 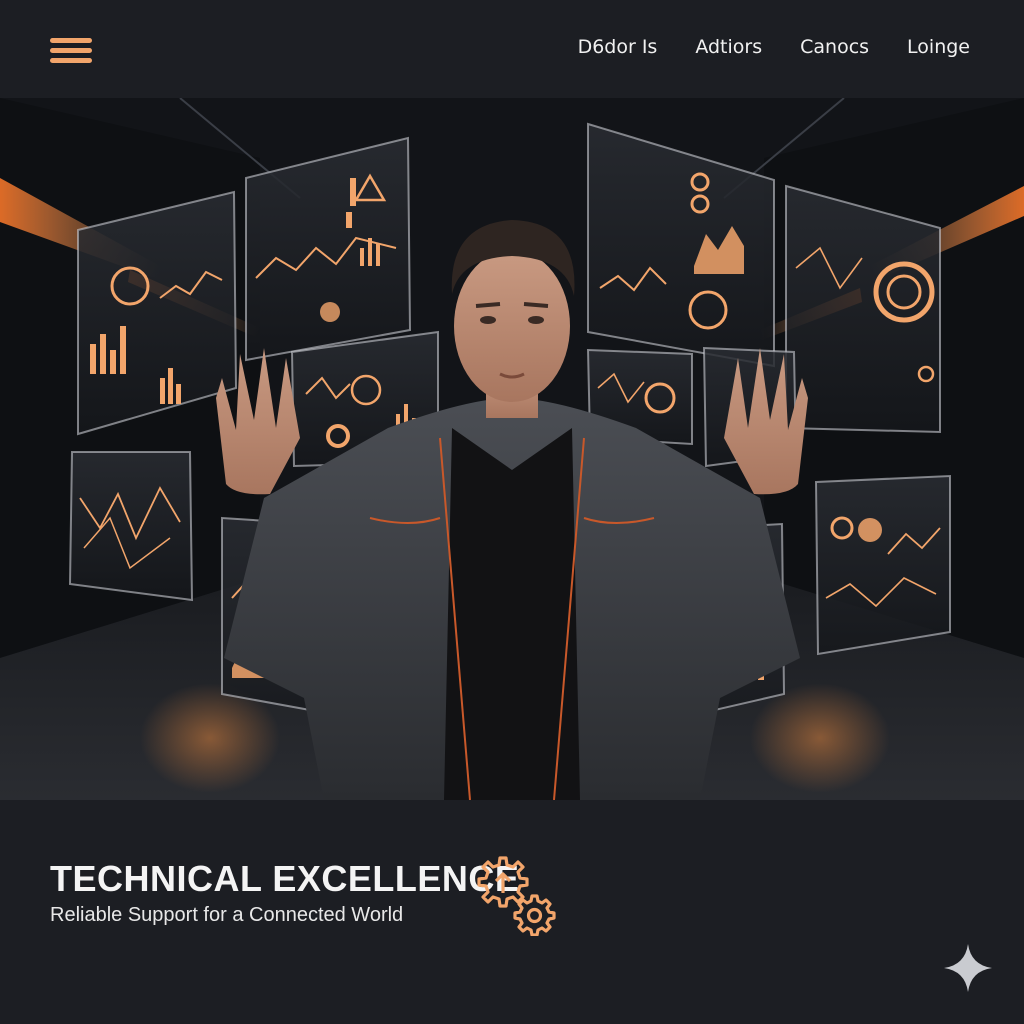 I want to click on hamburger-menu-icon, so click(x=71, y=51).